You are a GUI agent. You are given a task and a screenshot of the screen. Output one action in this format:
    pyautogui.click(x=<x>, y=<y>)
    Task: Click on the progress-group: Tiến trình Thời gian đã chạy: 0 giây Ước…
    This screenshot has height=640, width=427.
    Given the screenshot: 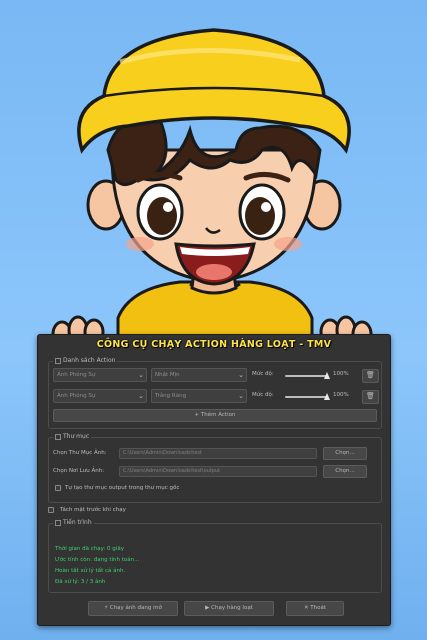 What is the action you would take?
    pyautogui.click(x=215, y=556)
    